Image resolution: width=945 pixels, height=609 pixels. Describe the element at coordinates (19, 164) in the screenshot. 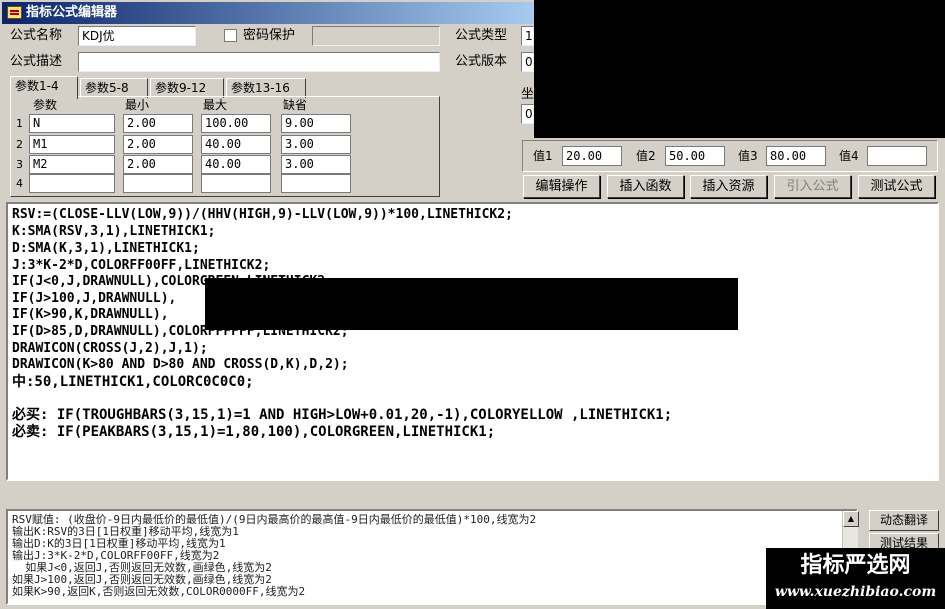

I see `param-row-num: 3` at that location.